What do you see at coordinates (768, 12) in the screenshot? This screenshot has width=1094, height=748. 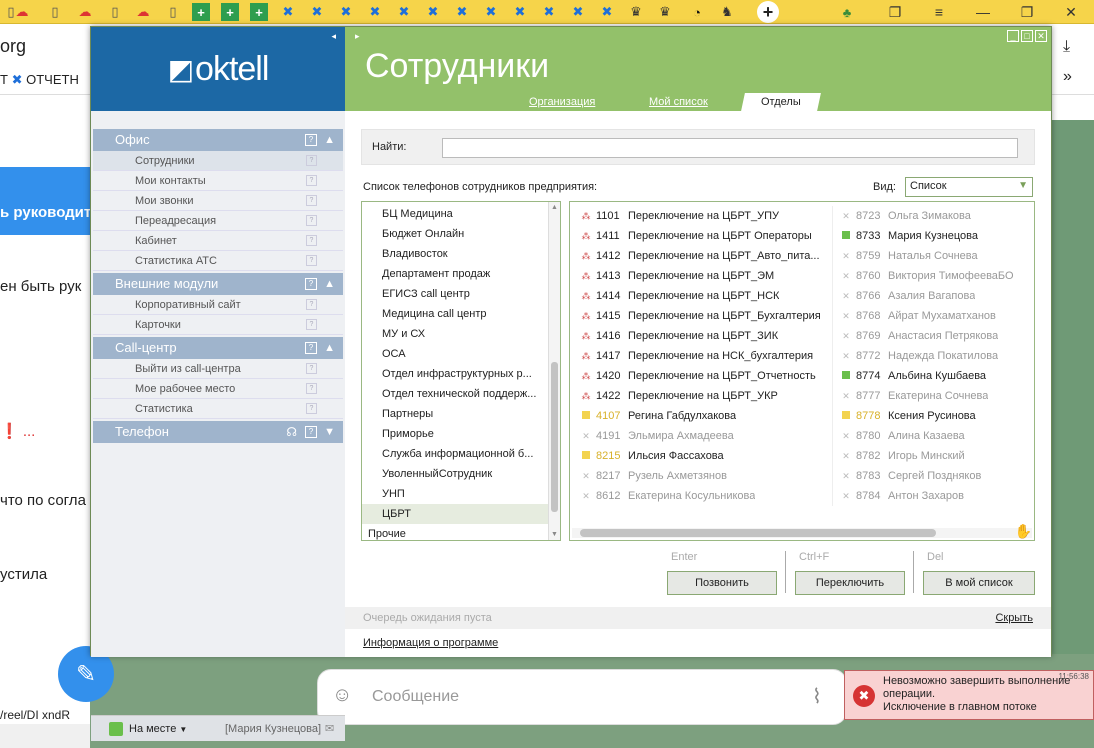 I see `new-tab-button: +` at bounding box center [768, 12].